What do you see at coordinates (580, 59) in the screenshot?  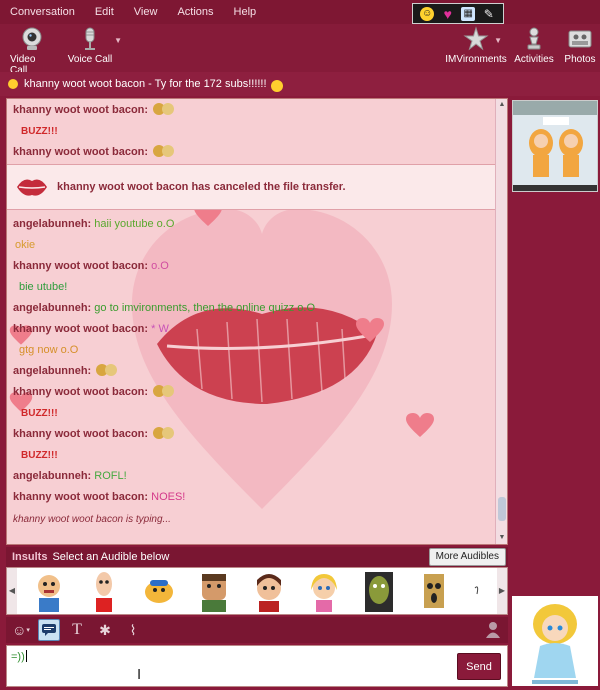 I see `photos-label: Photos` at bounding box center [580, 59].